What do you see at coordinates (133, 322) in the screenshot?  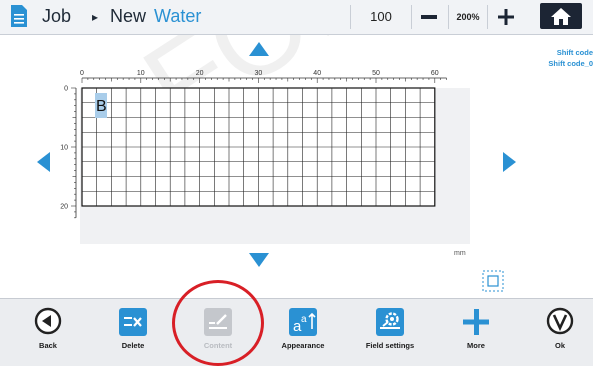 I see `delete-icon` at bounding box center [133, 322].